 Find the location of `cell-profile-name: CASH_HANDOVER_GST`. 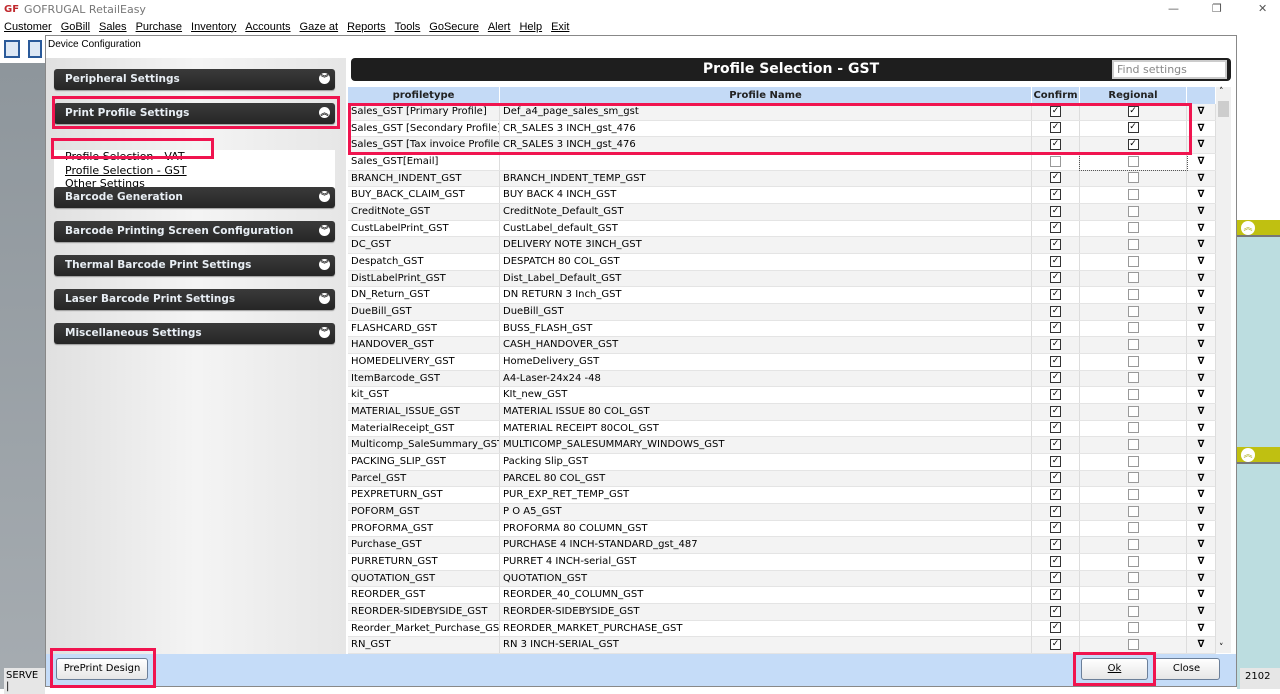

cell-profile-name: CASH_HANDOVER_GST is located at coordinates (766, 345).